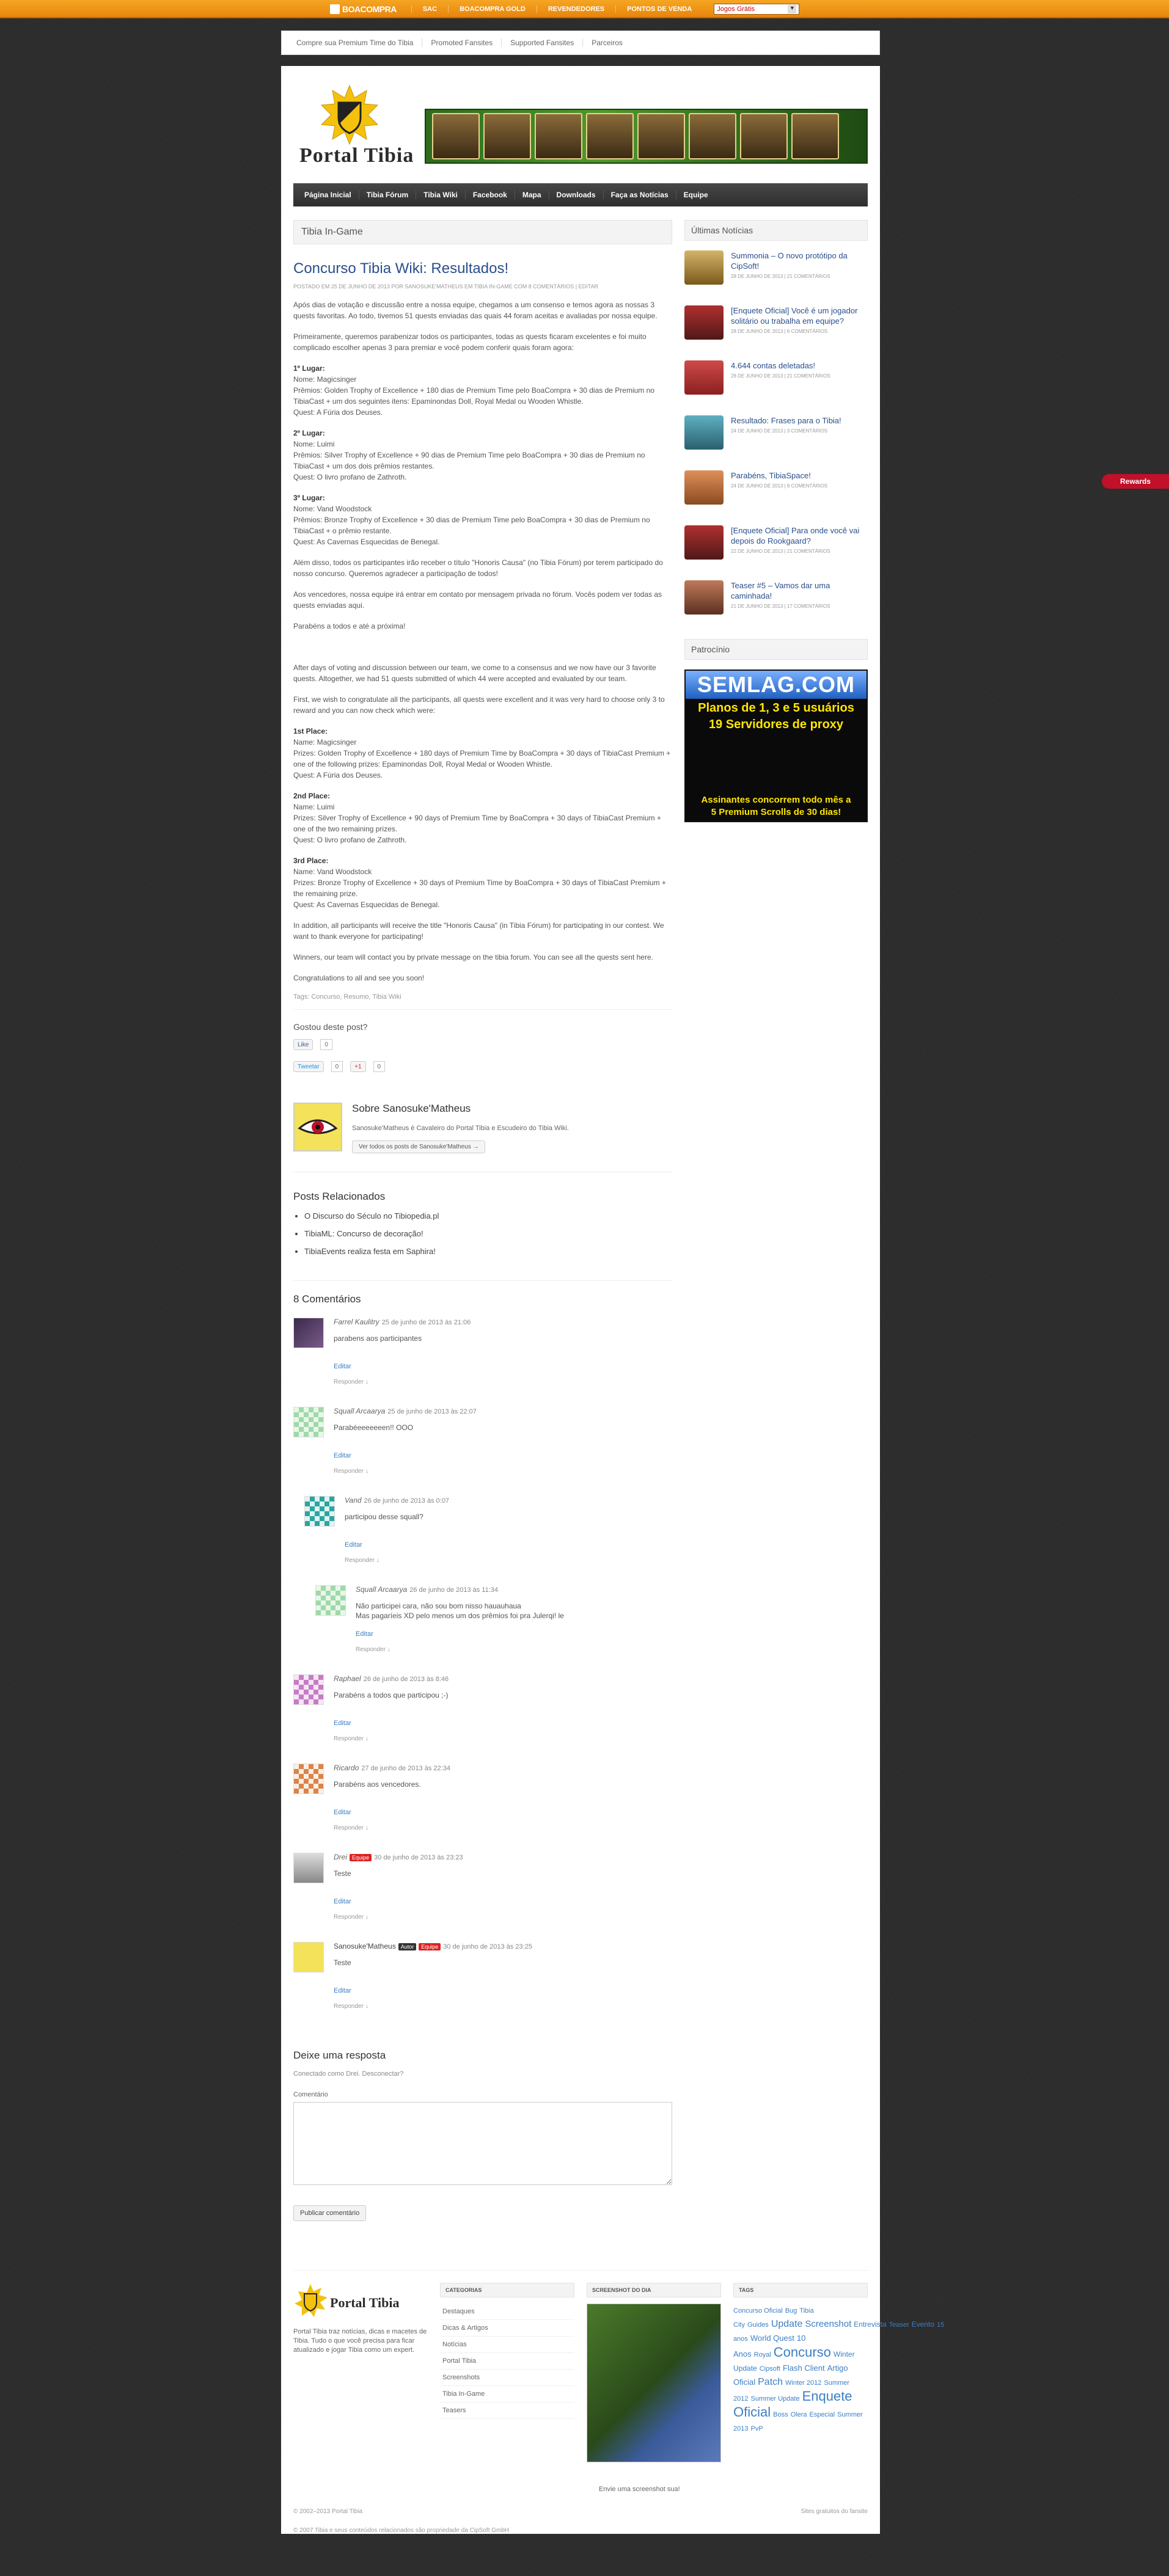 This screenshot has width=1169, height=2576. I want to click on submit-comment-button: Publicar comentário, so click(330, 2213).